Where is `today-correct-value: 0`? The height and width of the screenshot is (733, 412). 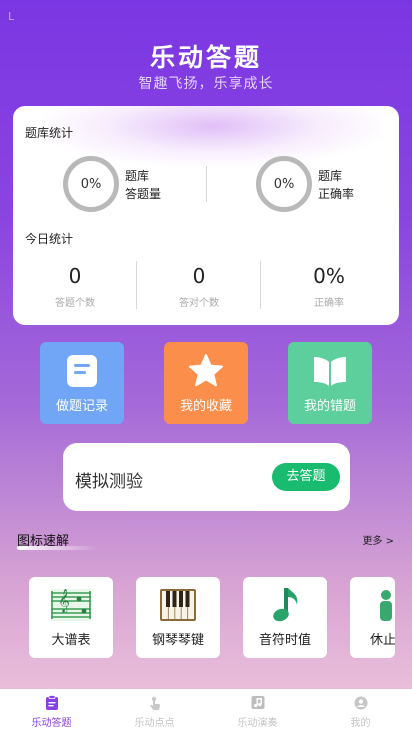
today-correct-value: 0 is located at coordinates (199, 276).